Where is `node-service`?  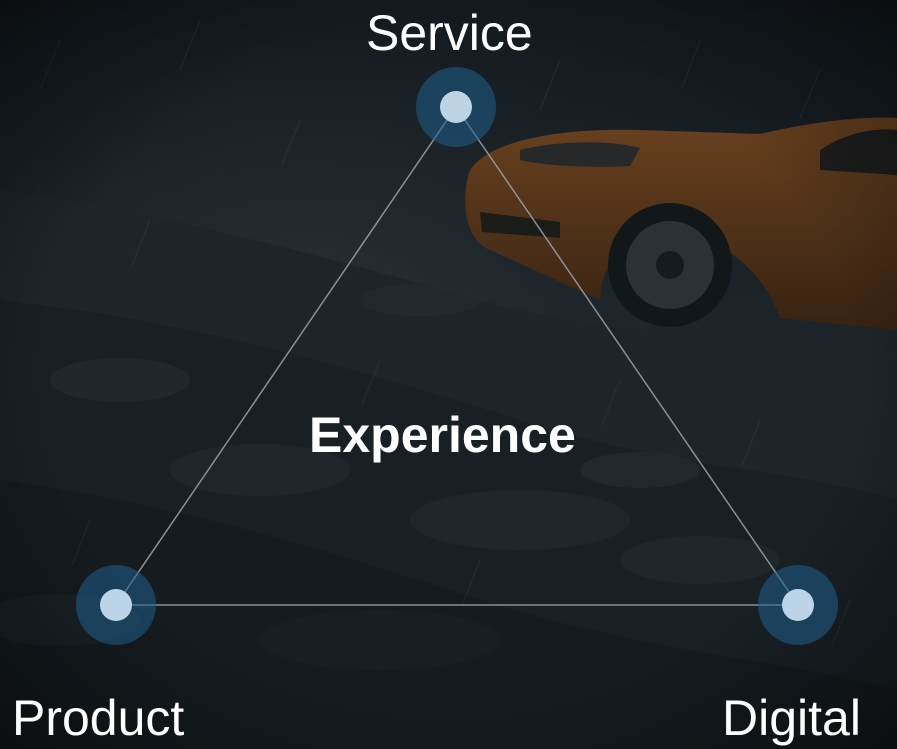
node-service is located at coordinates (456, 107).